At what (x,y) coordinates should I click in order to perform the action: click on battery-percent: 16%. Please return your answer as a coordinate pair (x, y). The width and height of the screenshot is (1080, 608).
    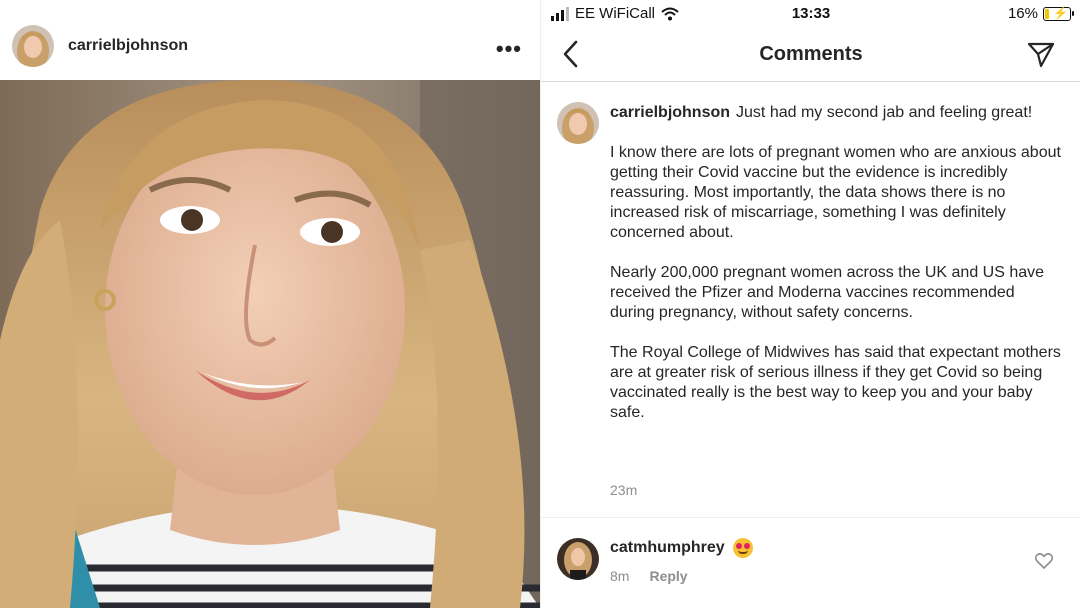
    Looking at the image, I should click on (1022, 13).